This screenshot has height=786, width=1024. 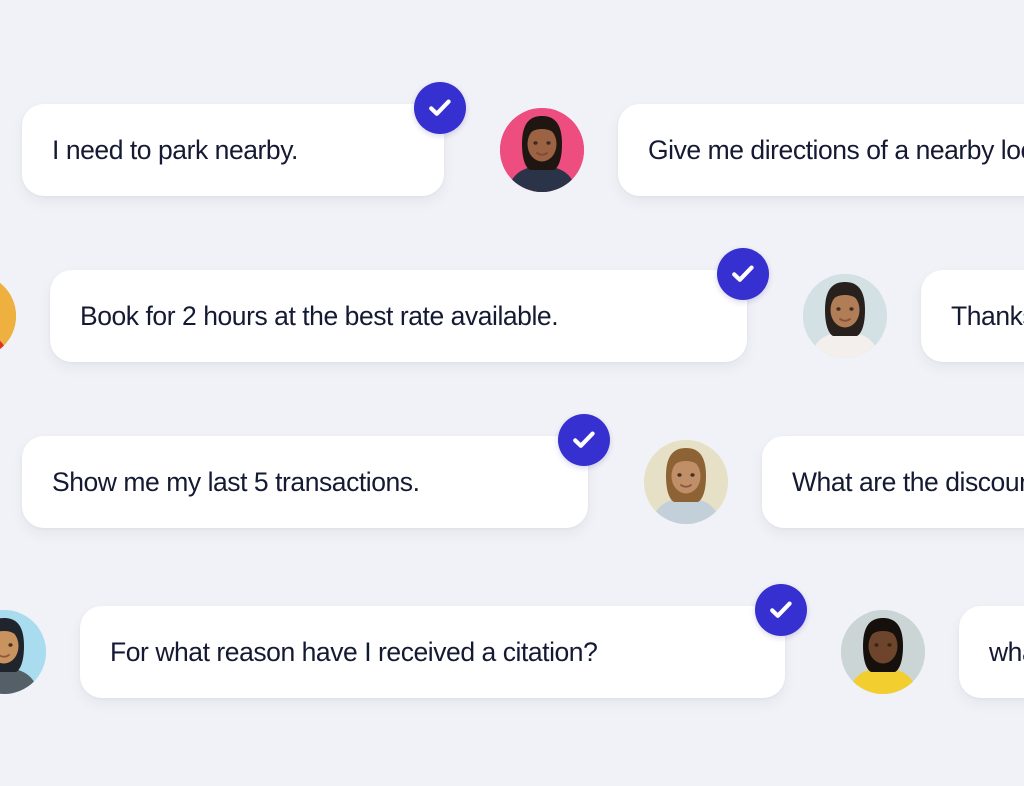 What do you see at coordinates (1006, 651) in the screenshot?
I see `chat-bubble-text: what is my balance?` at bounding box center [1006, 651].